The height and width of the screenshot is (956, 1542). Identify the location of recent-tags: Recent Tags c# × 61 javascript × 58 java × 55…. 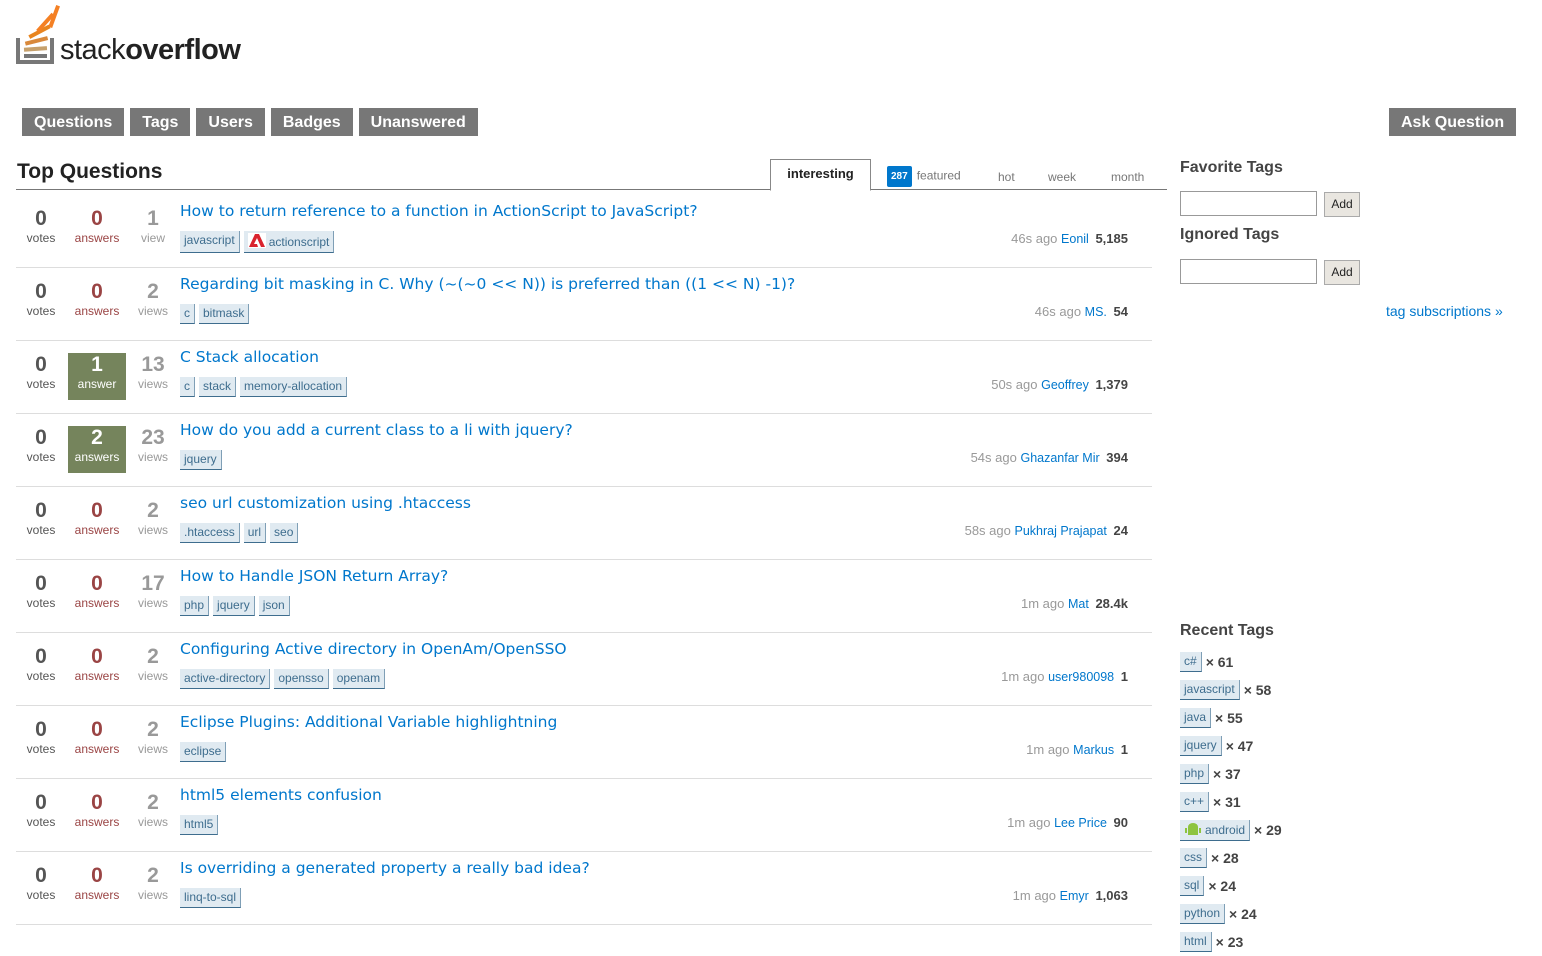
(1231, 789).